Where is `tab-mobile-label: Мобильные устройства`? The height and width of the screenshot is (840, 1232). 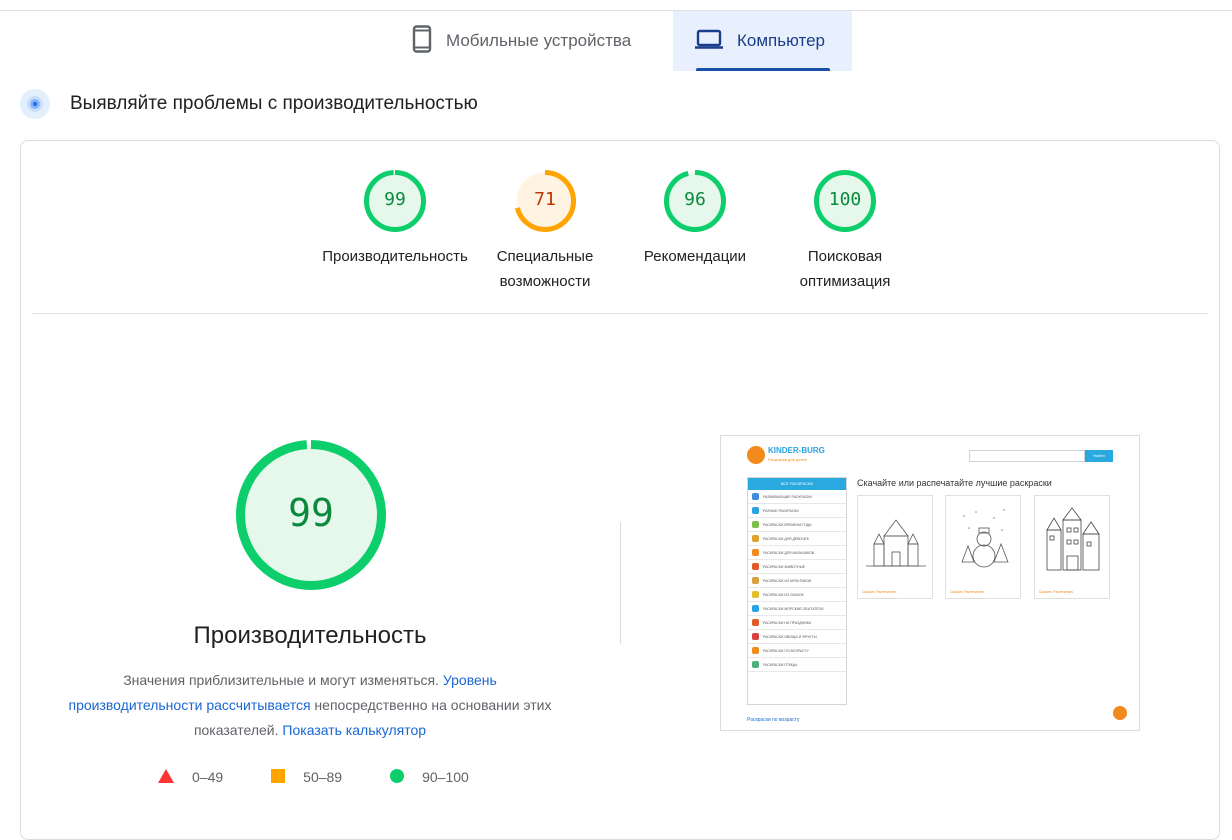
tab-mobile-label: Мобильные устройства is located at coordinates (539, 40).